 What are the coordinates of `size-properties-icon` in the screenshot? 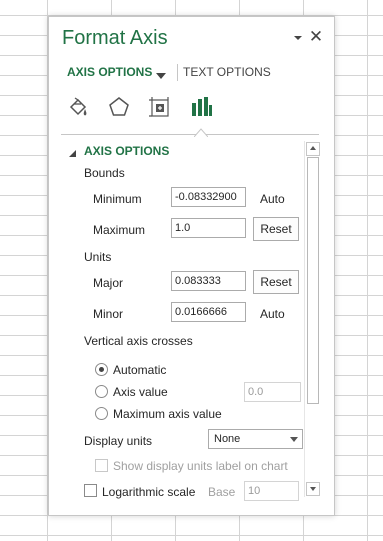 It's located at (160, 107).